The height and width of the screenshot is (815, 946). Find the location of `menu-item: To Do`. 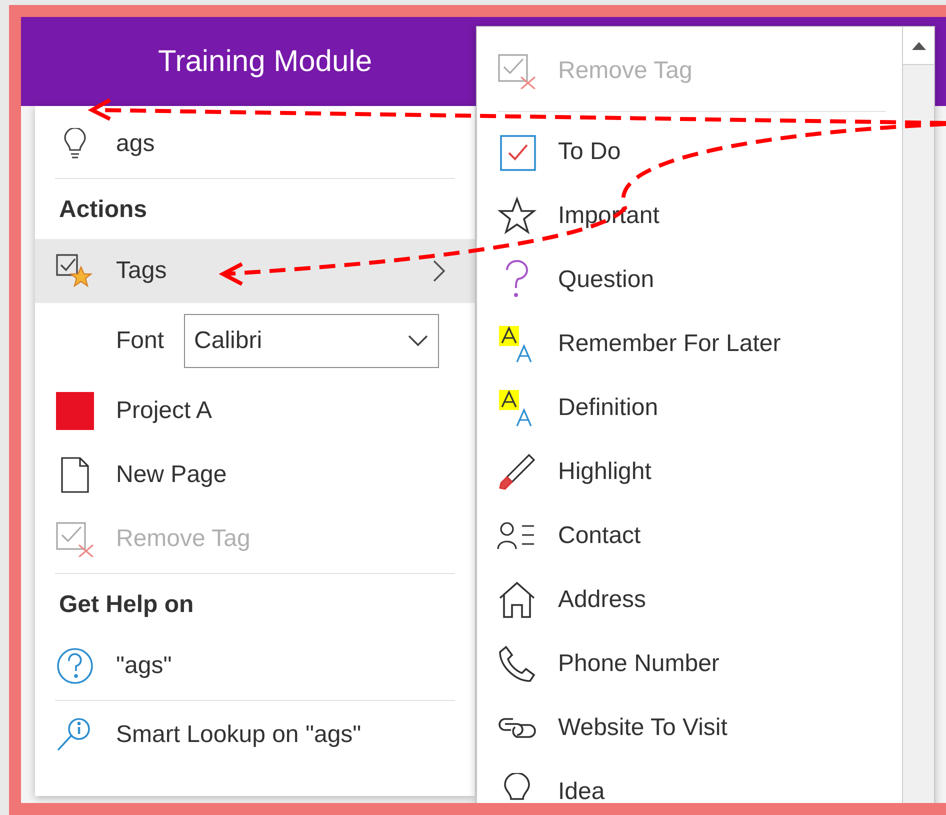

menu-item: To Do is located at coordinates (689, 152).